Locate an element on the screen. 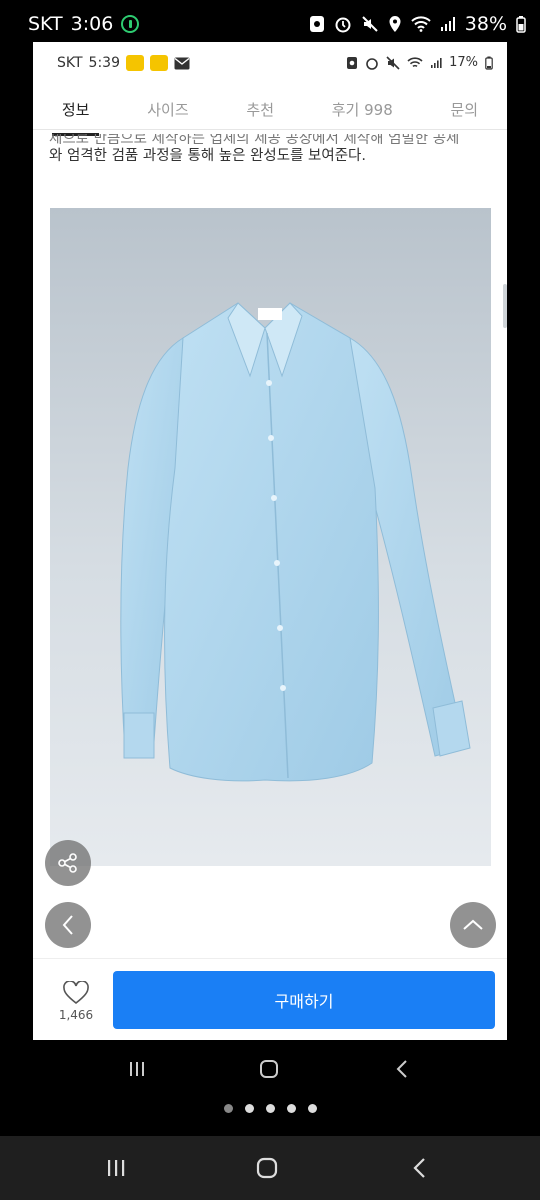  share-icon is located at coordinates (67, 863).